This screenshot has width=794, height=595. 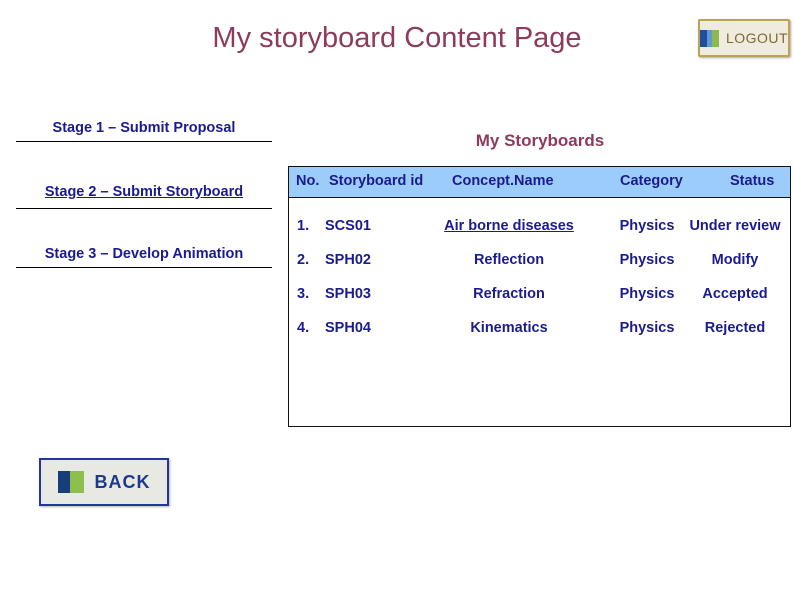 I want to click on logout-button: LOGOUT, so click(x=744, y=38).